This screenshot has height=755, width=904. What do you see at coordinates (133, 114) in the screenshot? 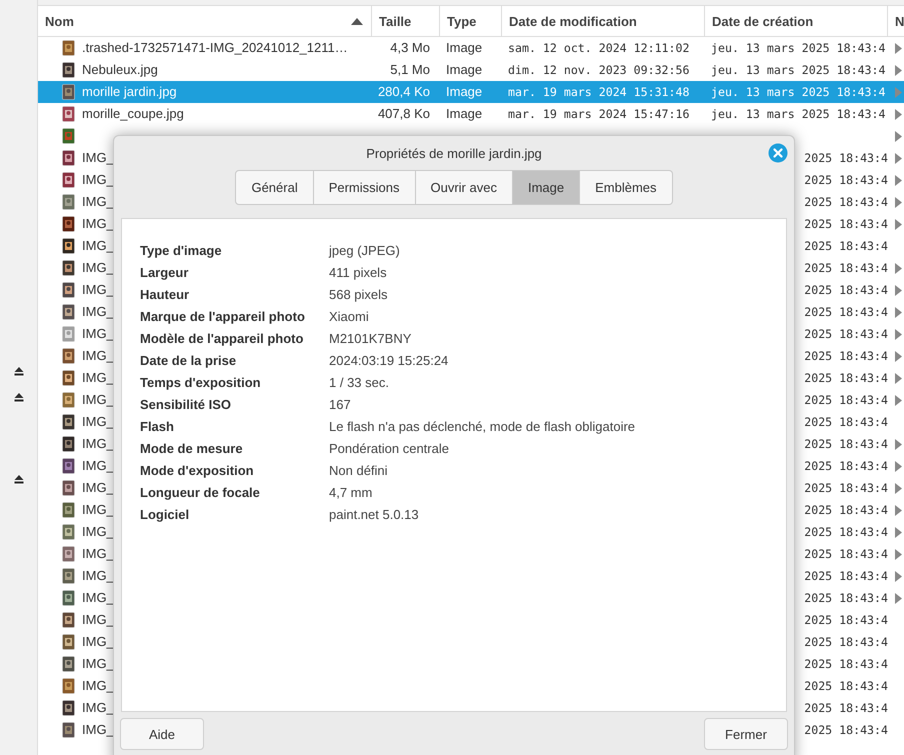
I see `file-name: morille_coupe.jpg` at bounding box center [133, 114].